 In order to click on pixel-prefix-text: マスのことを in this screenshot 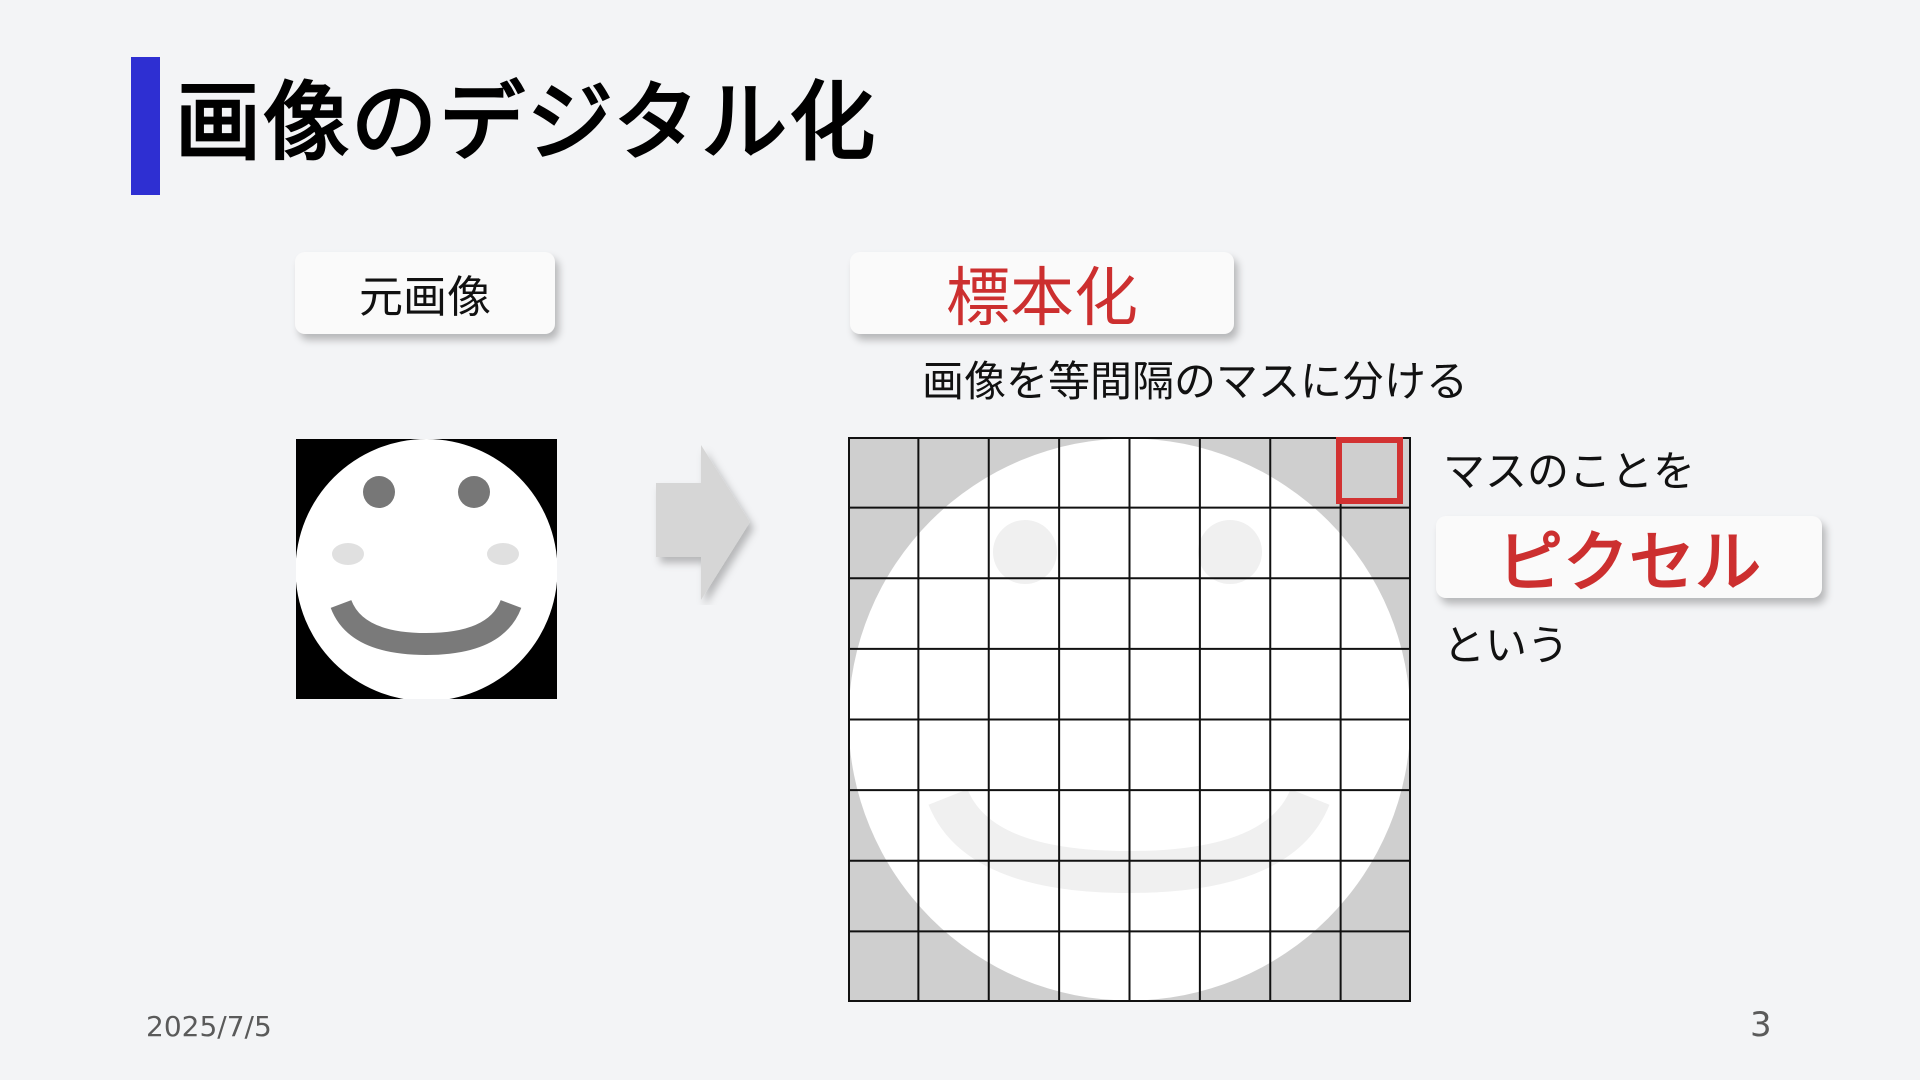, I will do `click(1569, 471)`.